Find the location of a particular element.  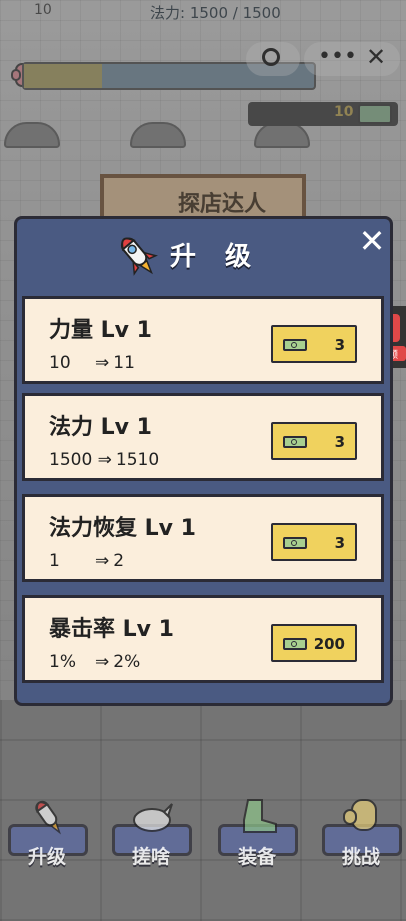

upgrade-values: 1500 ⇒ 1510 is located at coordinates (104, 460).